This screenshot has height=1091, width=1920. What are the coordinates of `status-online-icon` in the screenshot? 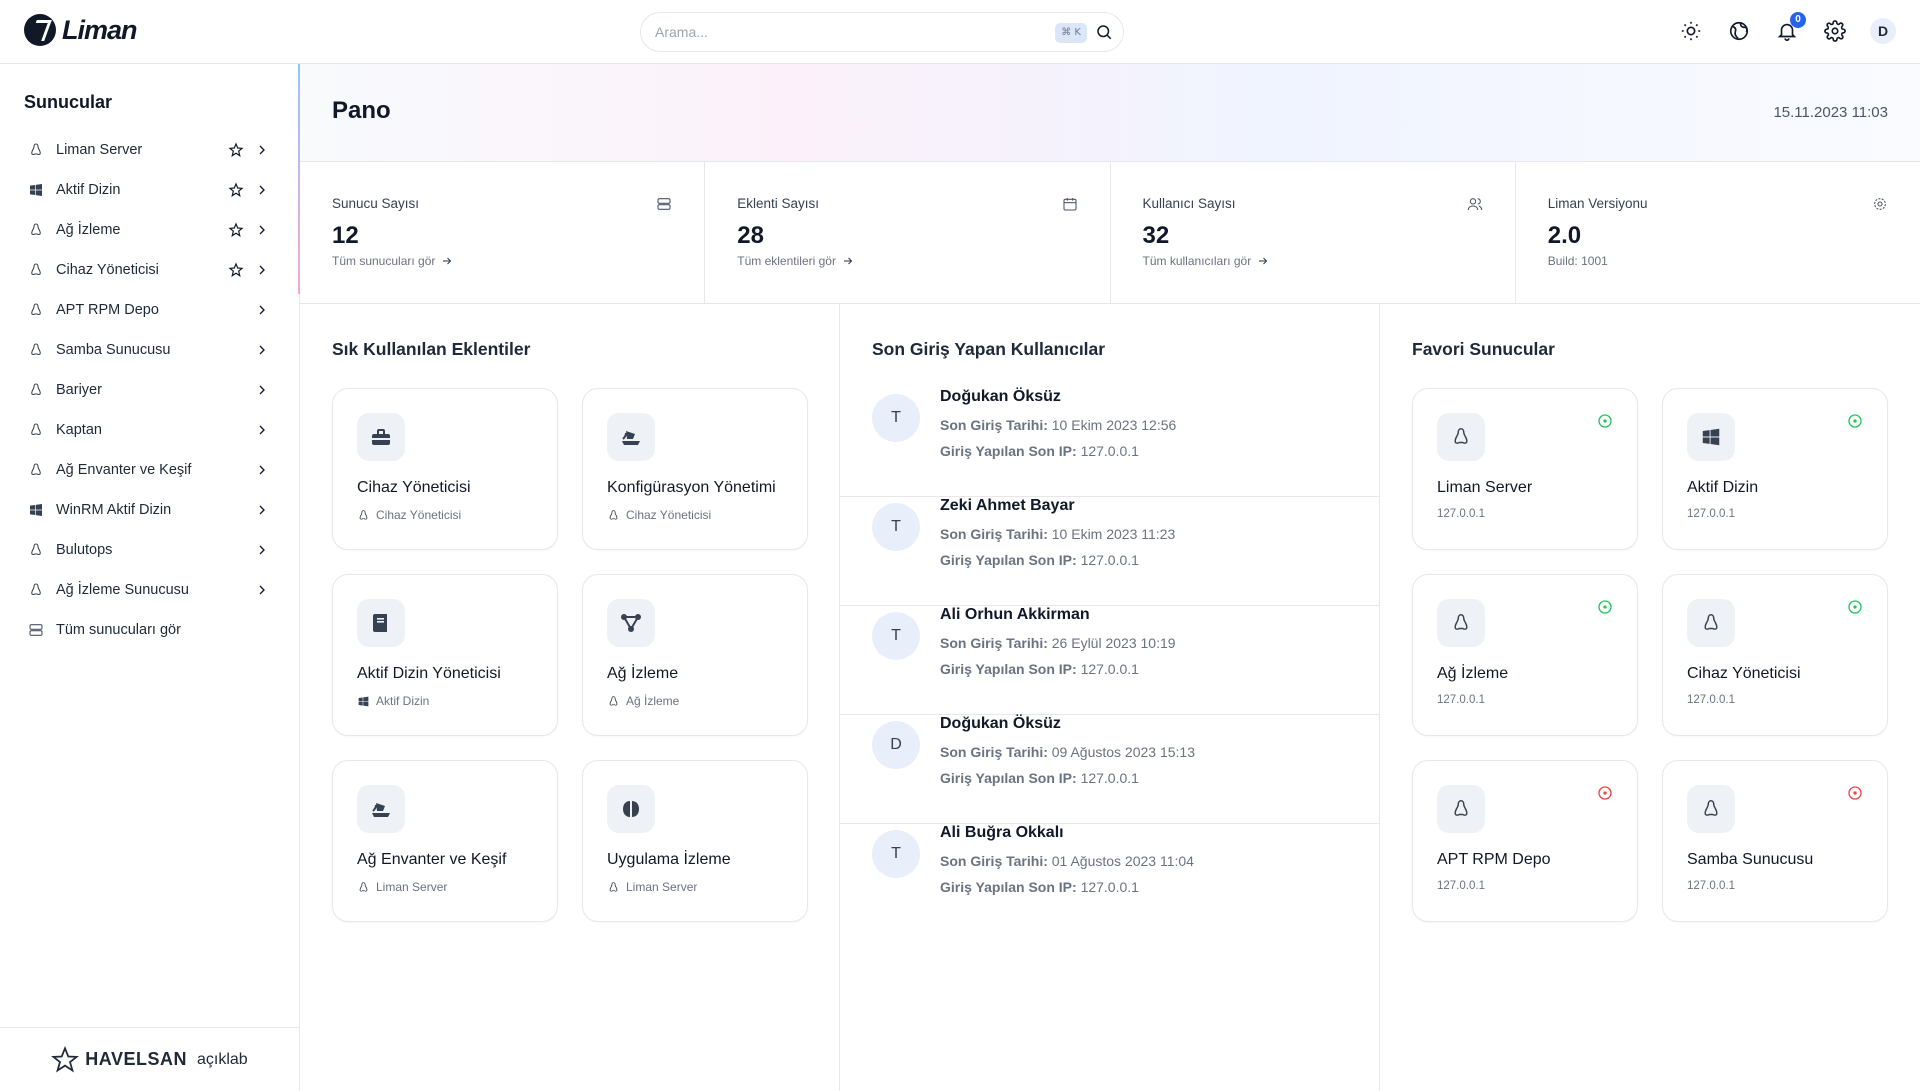 It's located at (1855, 421).